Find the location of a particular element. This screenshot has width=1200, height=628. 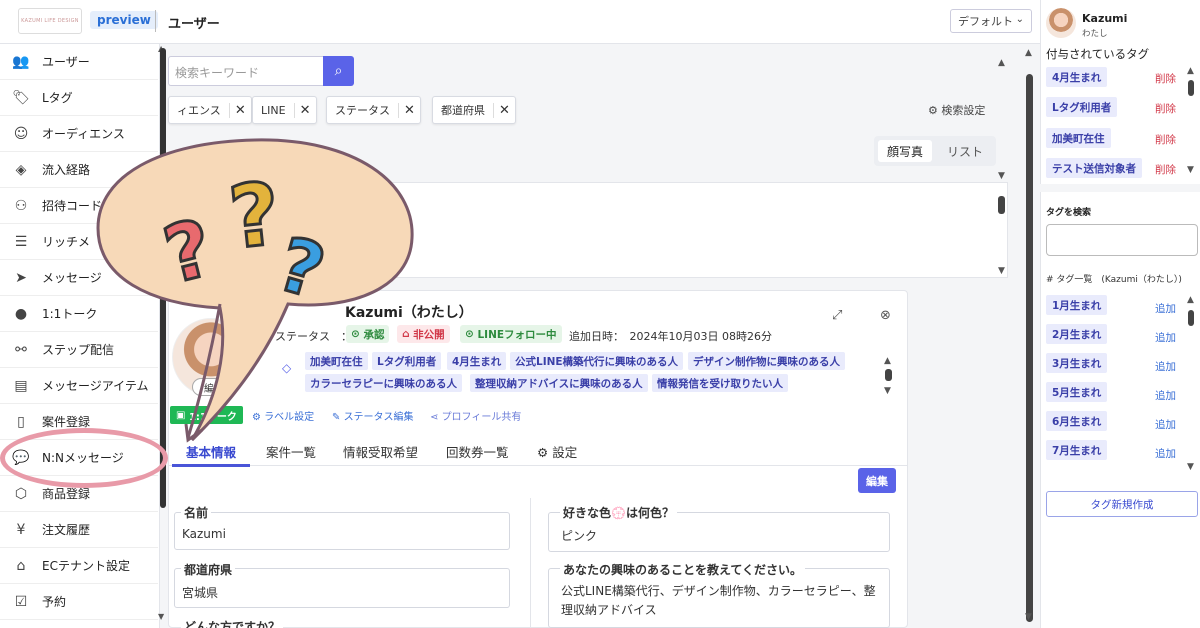

tags-scroll-up-icon: ▲ is located at coordinates (887, 361).